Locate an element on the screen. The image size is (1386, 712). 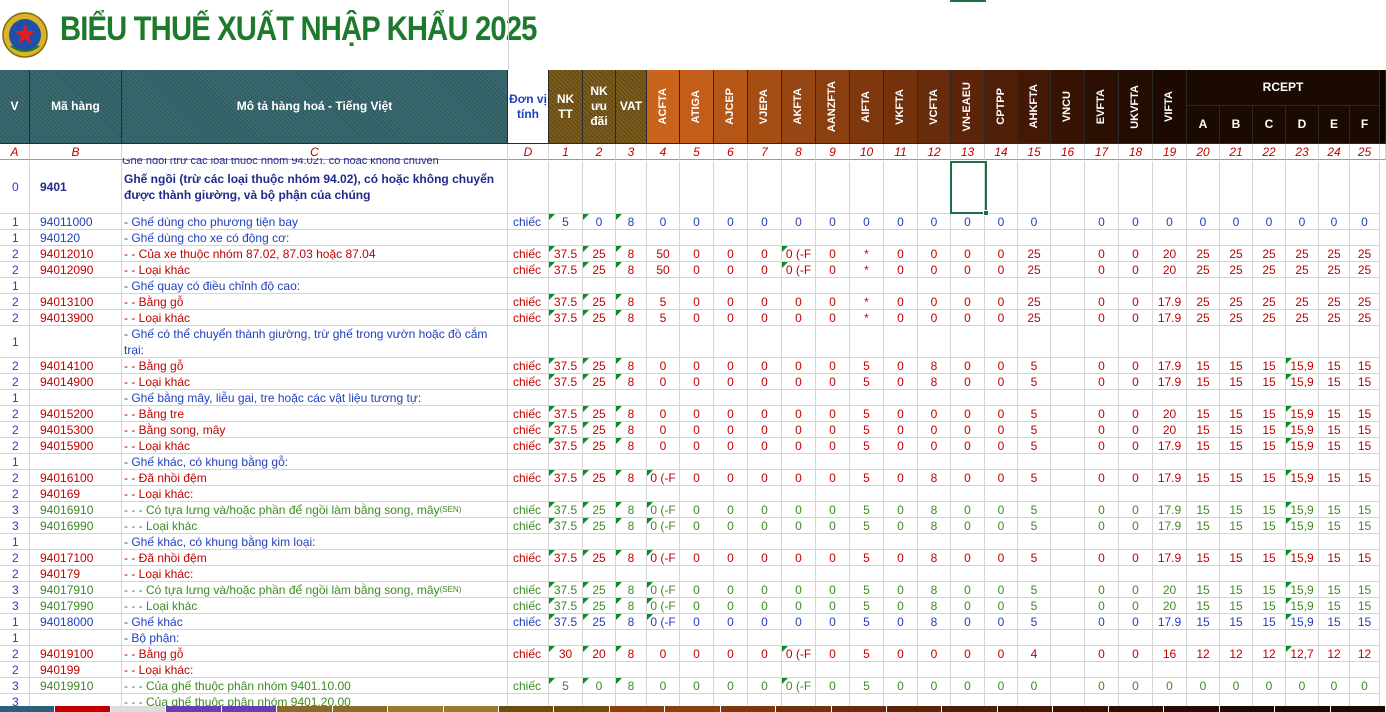
row-code: 94012090 is located at coordinates (76, 270).